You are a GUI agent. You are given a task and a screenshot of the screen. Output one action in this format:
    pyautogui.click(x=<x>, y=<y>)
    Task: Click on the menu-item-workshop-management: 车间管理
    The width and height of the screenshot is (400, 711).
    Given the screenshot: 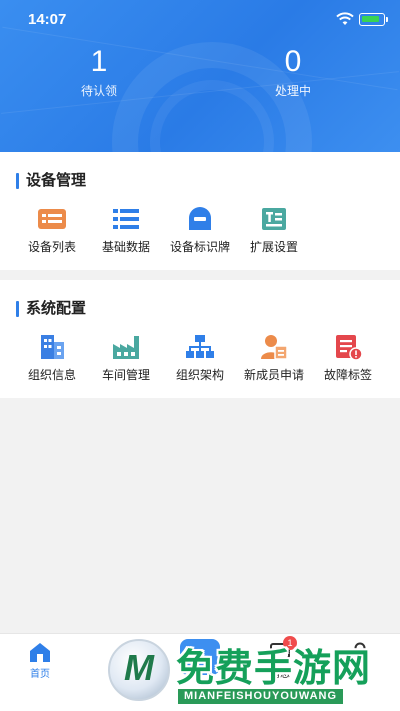 What is the action you would take?
    pyautogui.click(x=126, y=357)
    